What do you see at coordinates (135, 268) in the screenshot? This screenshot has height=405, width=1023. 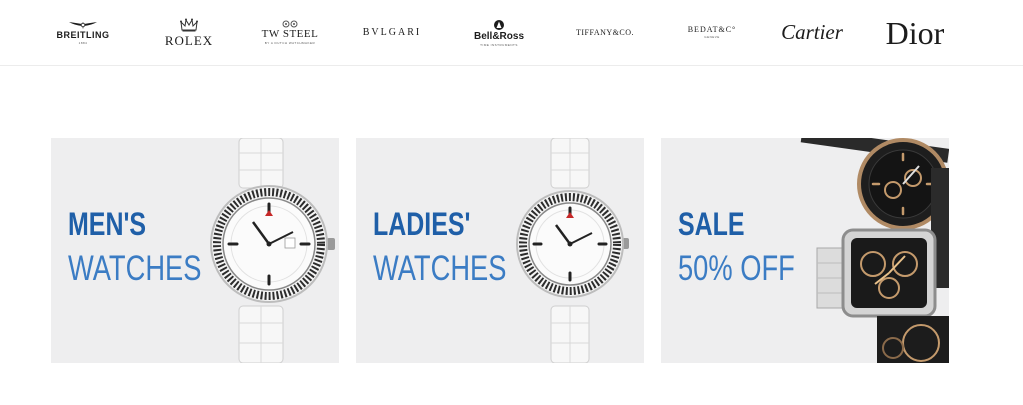 I see `promo-subtitle-mens: WATCHES` at bounding box center [135, 268].